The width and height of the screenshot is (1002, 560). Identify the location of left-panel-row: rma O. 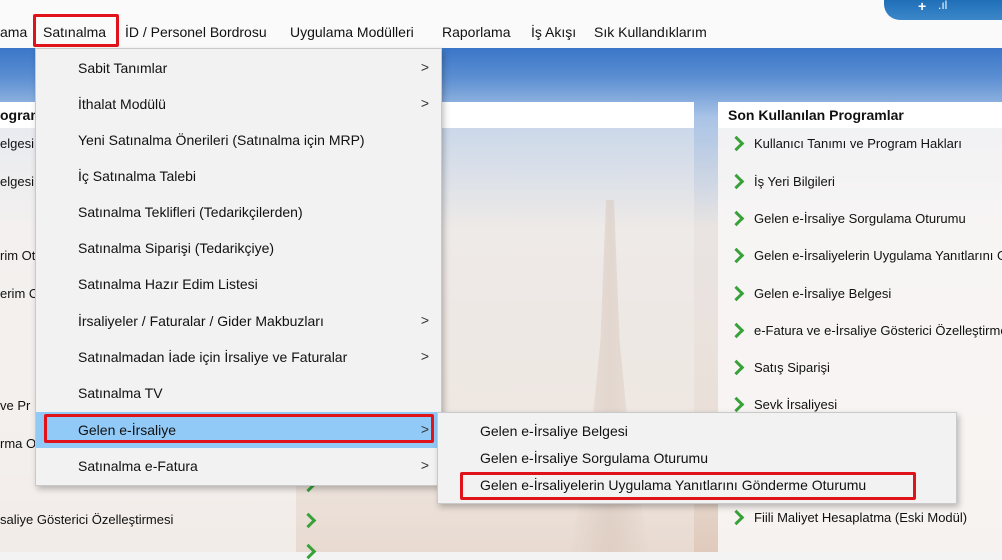
(18, 443).